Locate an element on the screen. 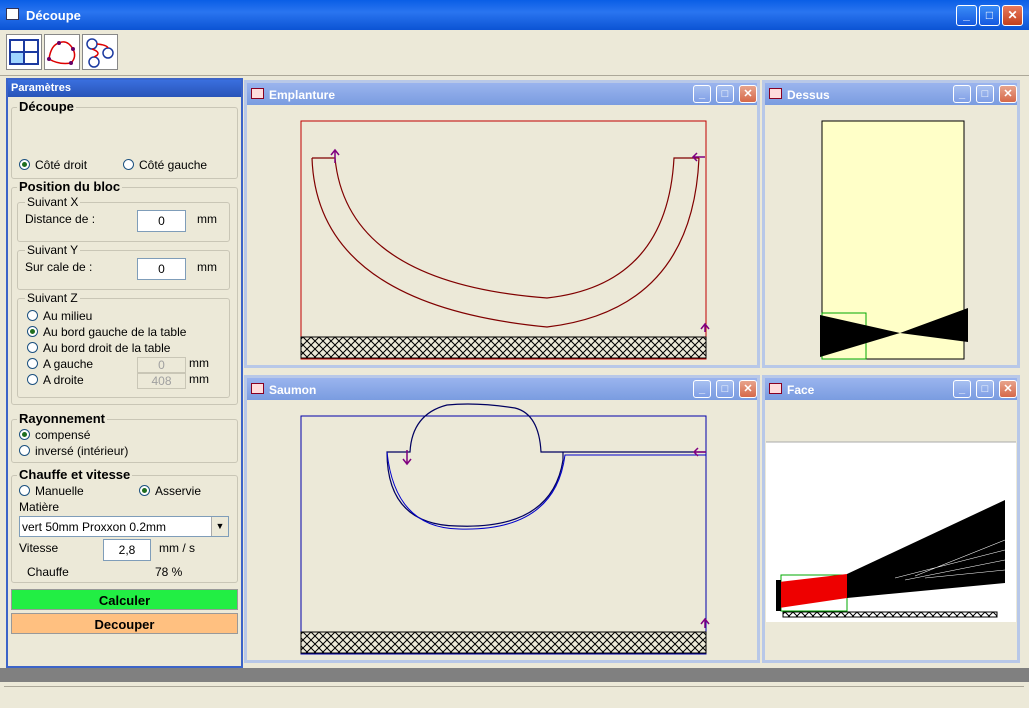  window-titlebar: Découpe _ □ ✕ is located at coordinates (514, 15).